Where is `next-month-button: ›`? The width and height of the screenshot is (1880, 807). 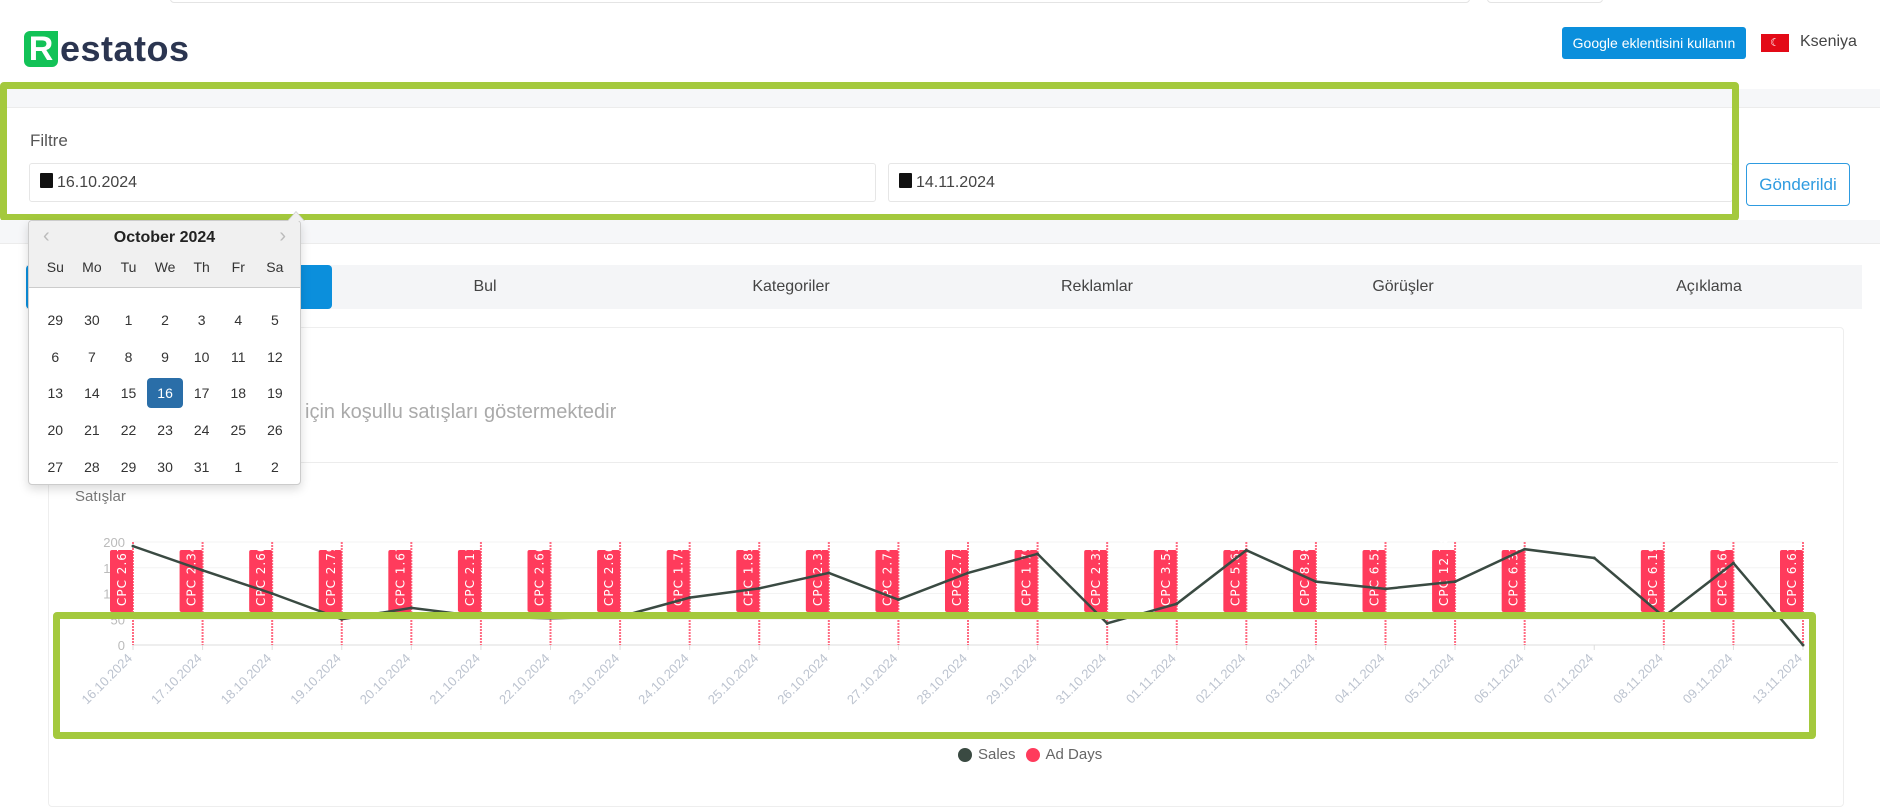 next-month-button: › is located at coordinates (282, 236).